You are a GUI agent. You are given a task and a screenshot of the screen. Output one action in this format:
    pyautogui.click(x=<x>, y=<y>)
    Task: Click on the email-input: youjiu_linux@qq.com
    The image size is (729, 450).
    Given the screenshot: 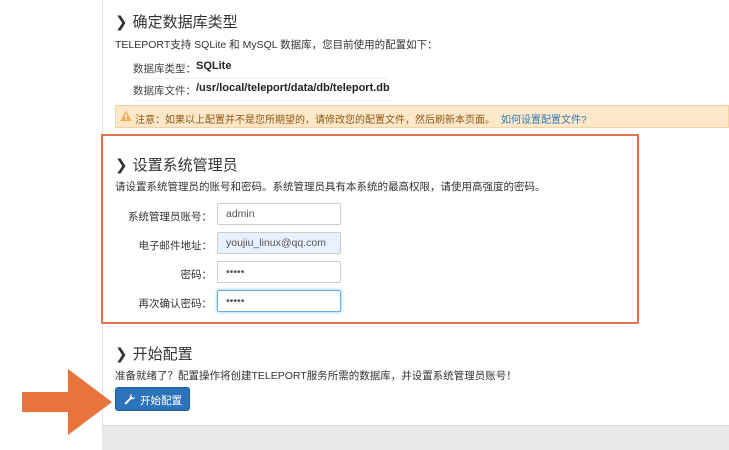 What is the action you would take?
    pyautogui.click(x=279, y=243)
    